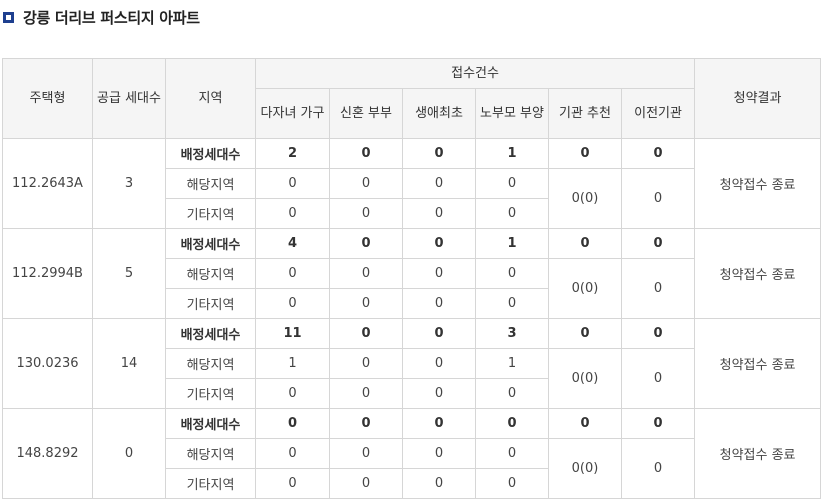 The image size is (822, 499). Describe the element at coordinates (585, 113) in the screenshot. I see `subheader-institution: 기관 추천` at that location.